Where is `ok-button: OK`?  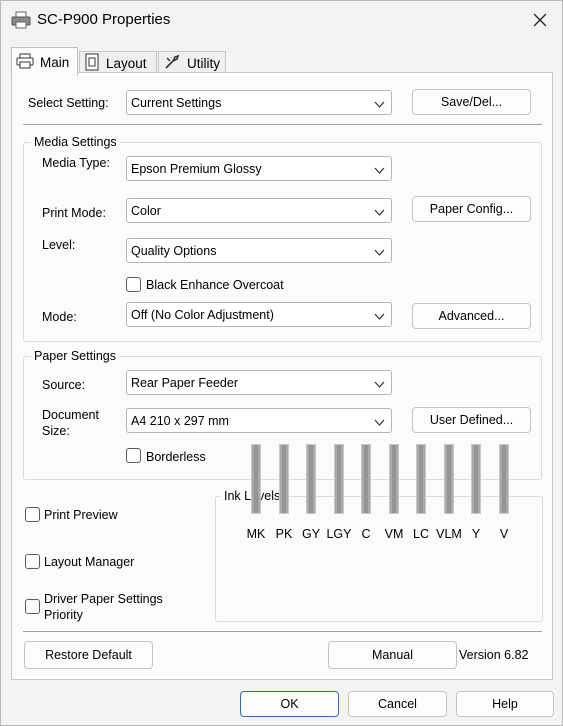 ok-button: OK is located at coordinates (289, 704).